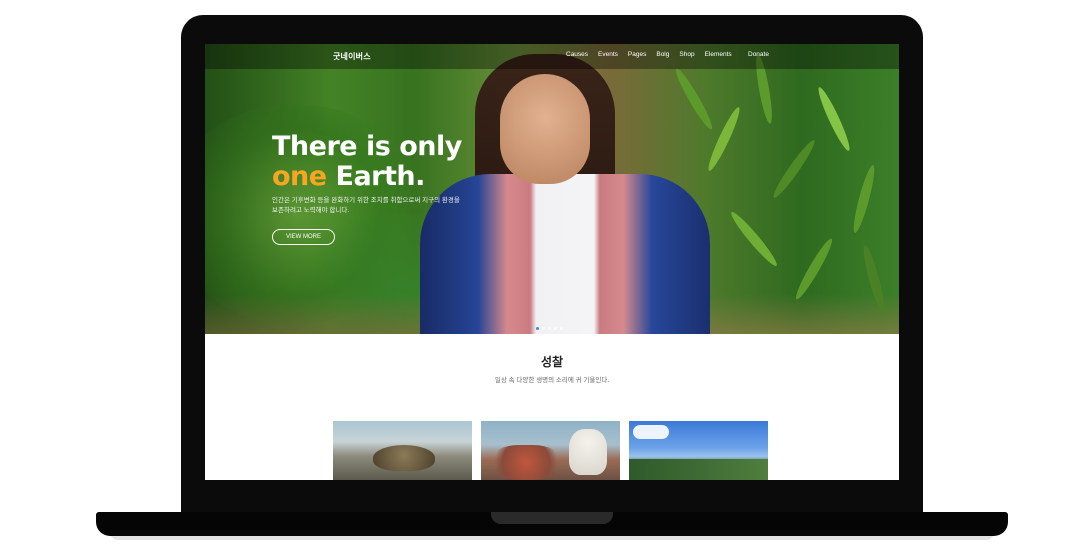 This screenshot has width=1080, height=555. I want to click on nav-item-pages: Pages, so click(637, 54).